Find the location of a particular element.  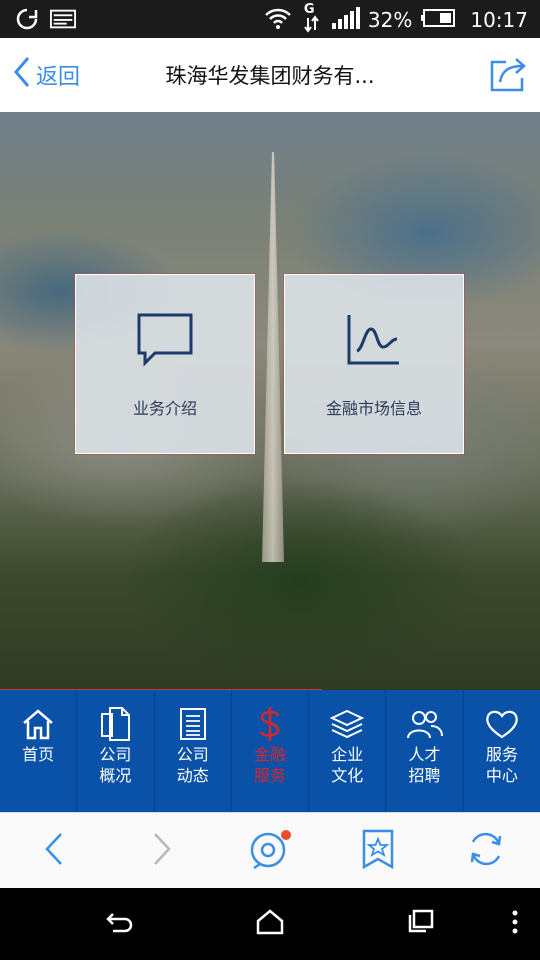

tile-label: 业务介绍 is located at coordinates (164, 408).